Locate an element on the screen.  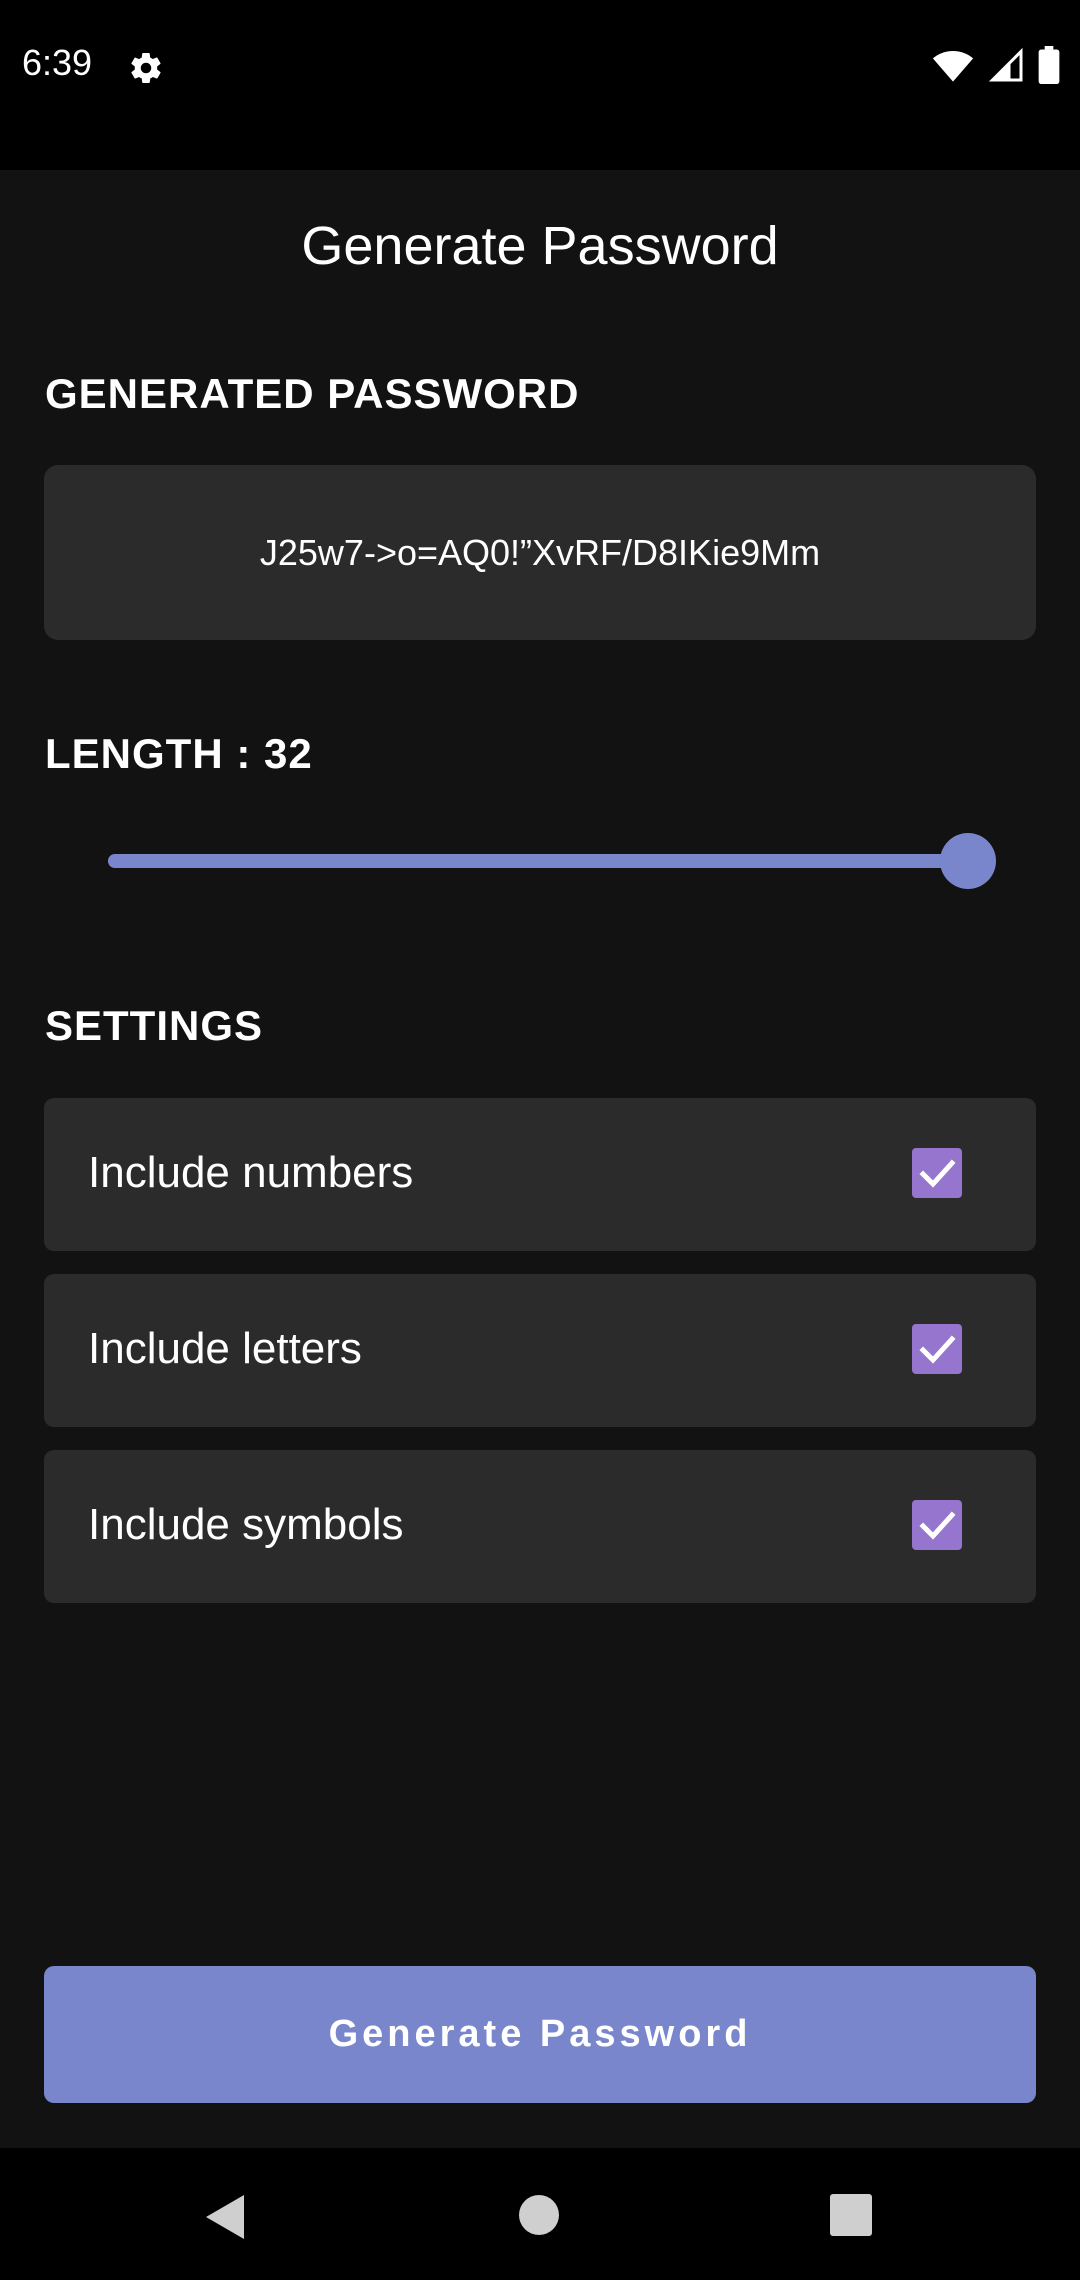
status-icons is located at coordinates (996, 65).